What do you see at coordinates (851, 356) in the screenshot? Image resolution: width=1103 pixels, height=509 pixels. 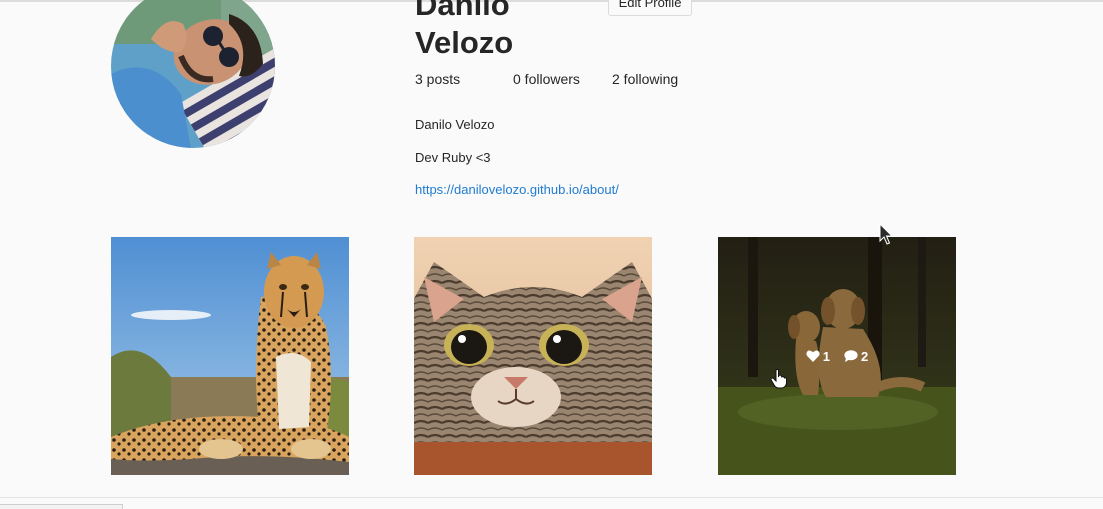 I see `comment-icon` at bounding box center [851, 356].